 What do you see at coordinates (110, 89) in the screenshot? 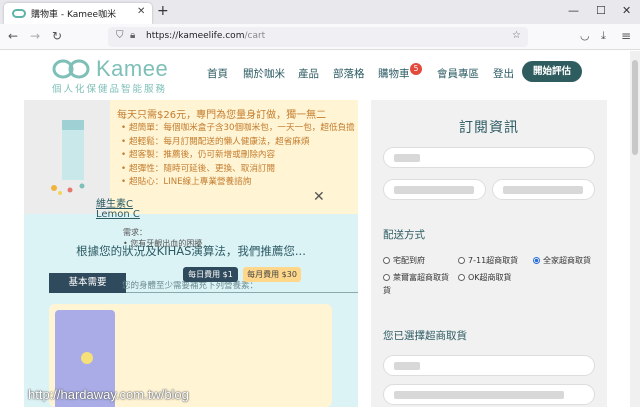
I see `logo-tagline: 個人化保健品智能服務` at bounding box center [110, 89].